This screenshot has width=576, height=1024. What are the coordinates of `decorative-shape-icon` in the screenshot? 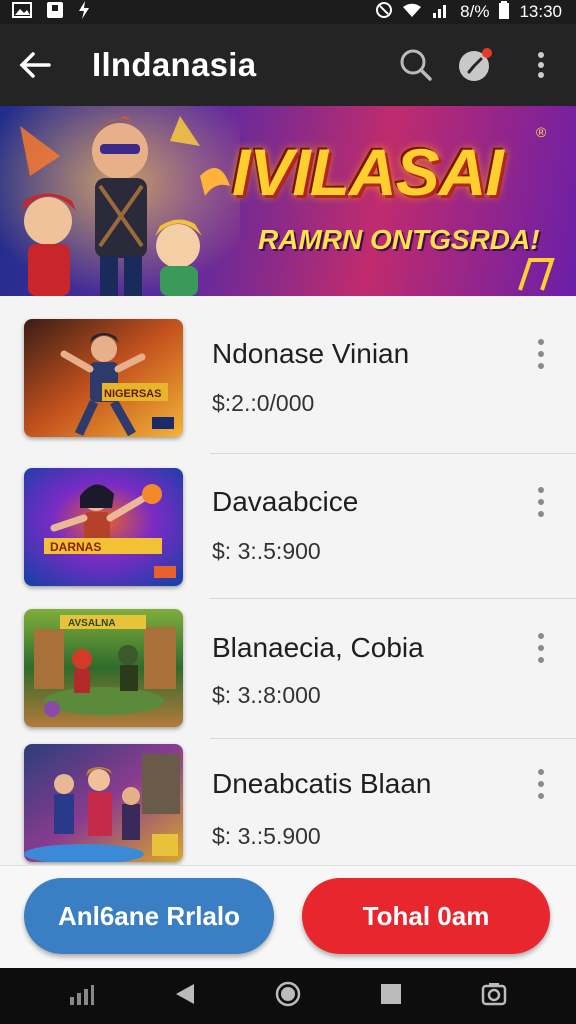 It's located at (536, 274).